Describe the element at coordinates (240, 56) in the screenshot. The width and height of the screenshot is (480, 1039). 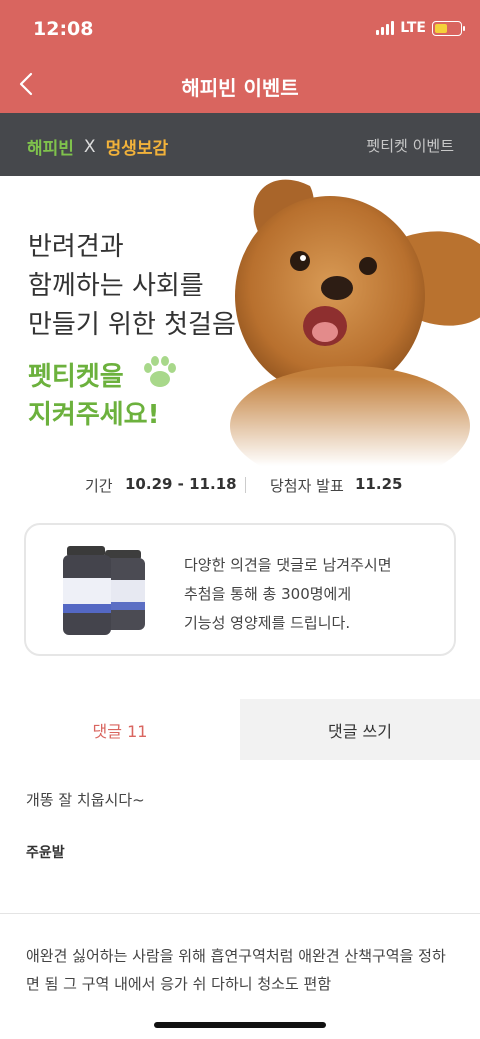
I see `app-header: 12:08 LTE 해피빈 이벤트` at that location.